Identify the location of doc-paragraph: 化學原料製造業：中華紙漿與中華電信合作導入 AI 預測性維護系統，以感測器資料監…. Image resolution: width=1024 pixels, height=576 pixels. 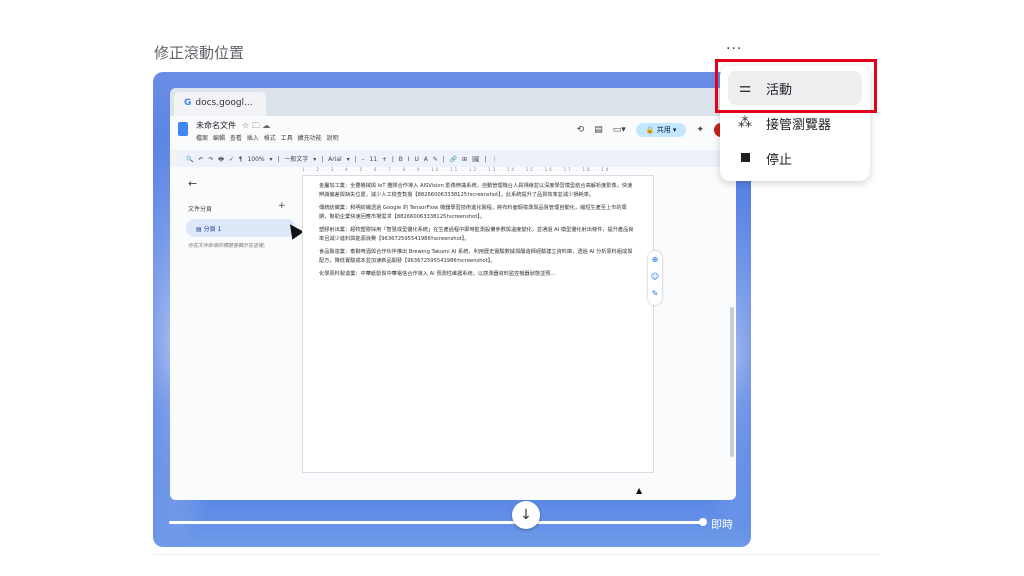
(437, 274).